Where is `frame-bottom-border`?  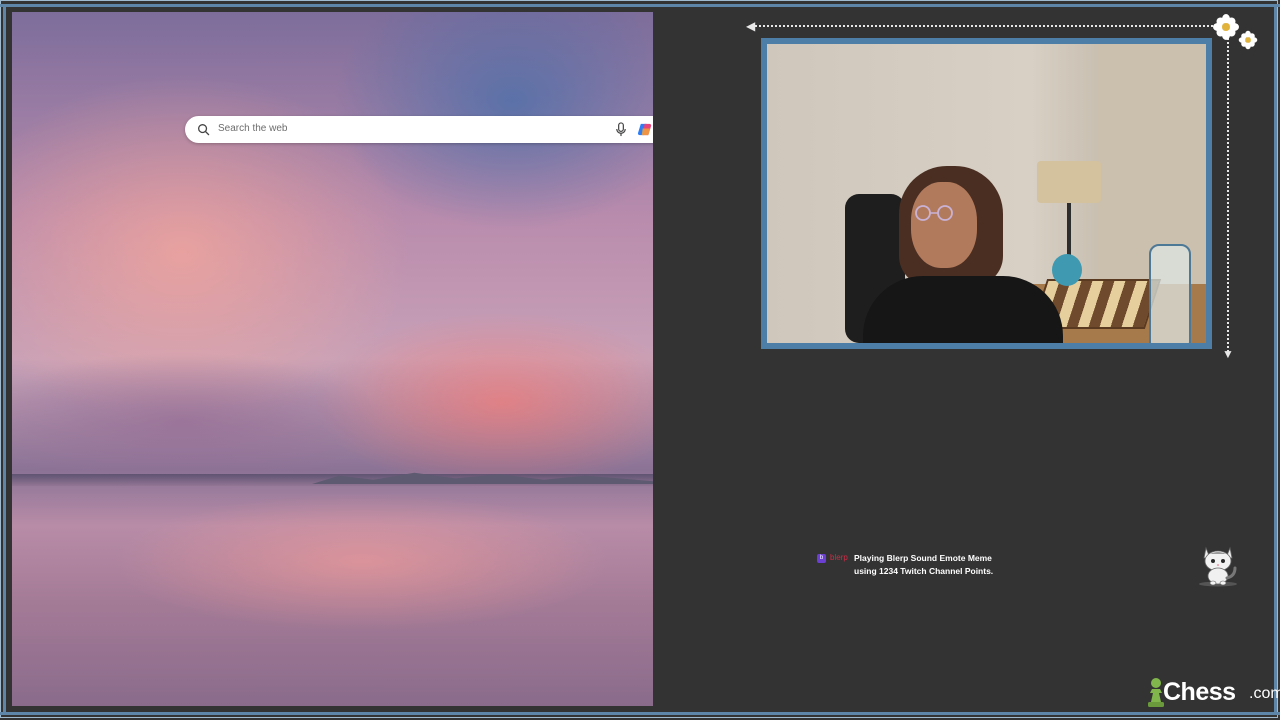 frame-bottom-border is located at coordinates (640, 713).